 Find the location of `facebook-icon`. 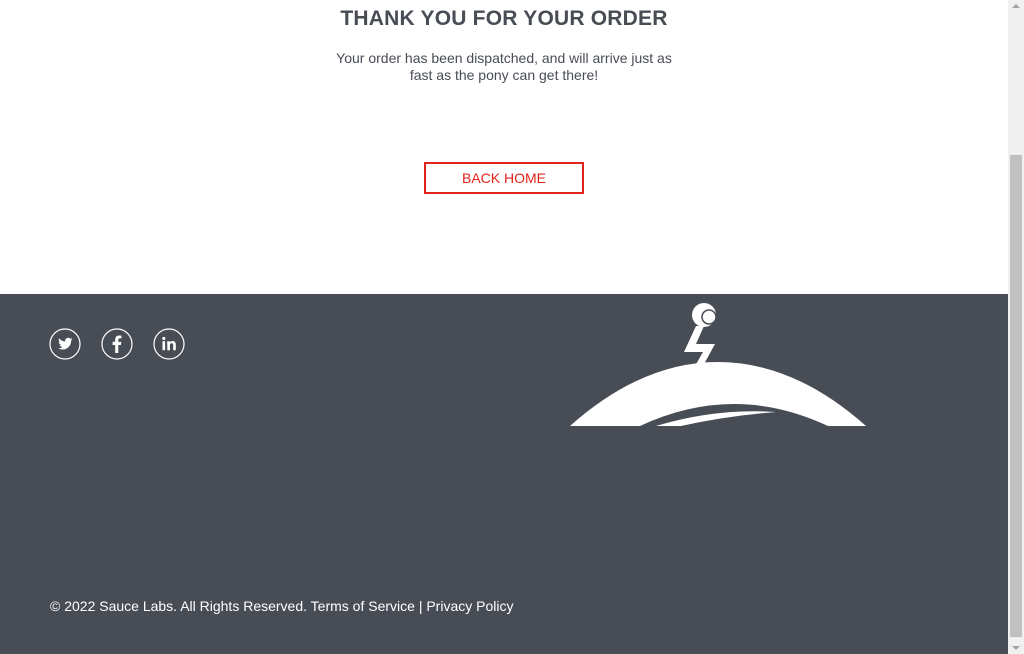

facebook-icon is located at coordinates (117, 344).